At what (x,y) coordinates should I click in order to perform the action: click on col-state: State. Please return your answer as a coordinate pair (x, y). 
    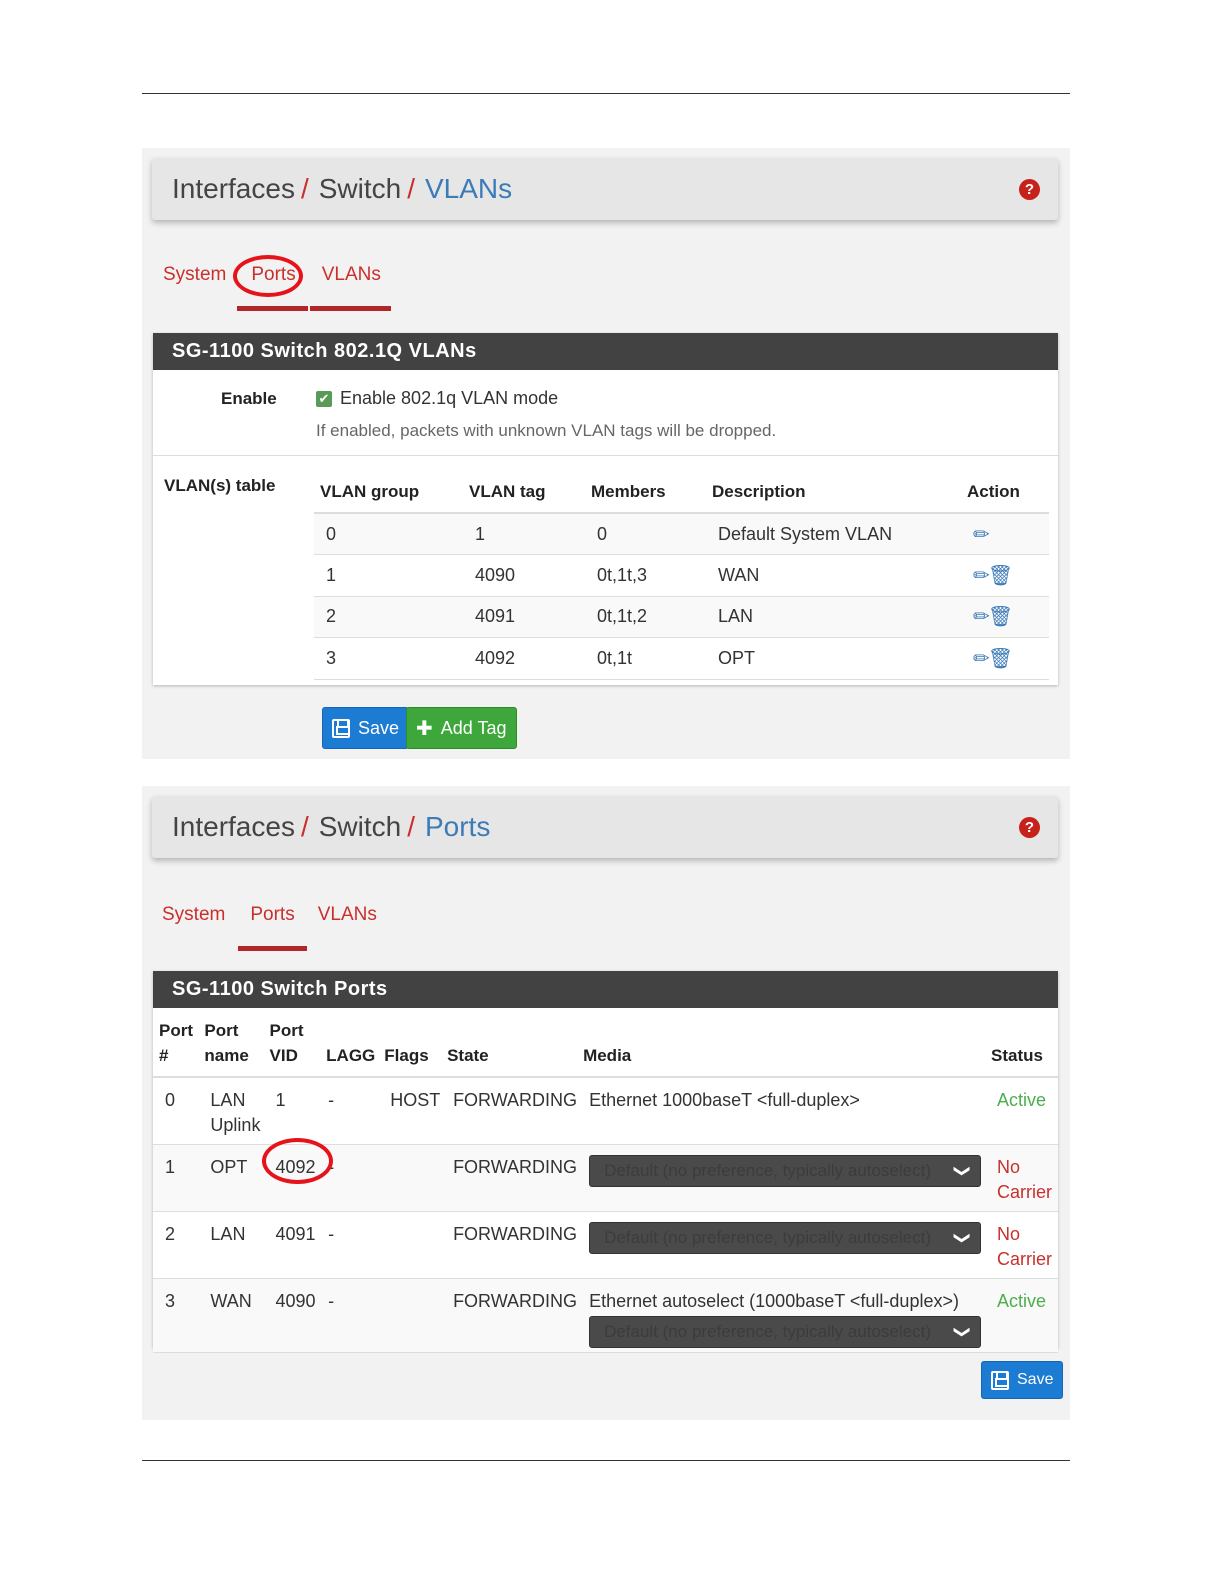
    Looking at the image, I should click on (509, 1043).